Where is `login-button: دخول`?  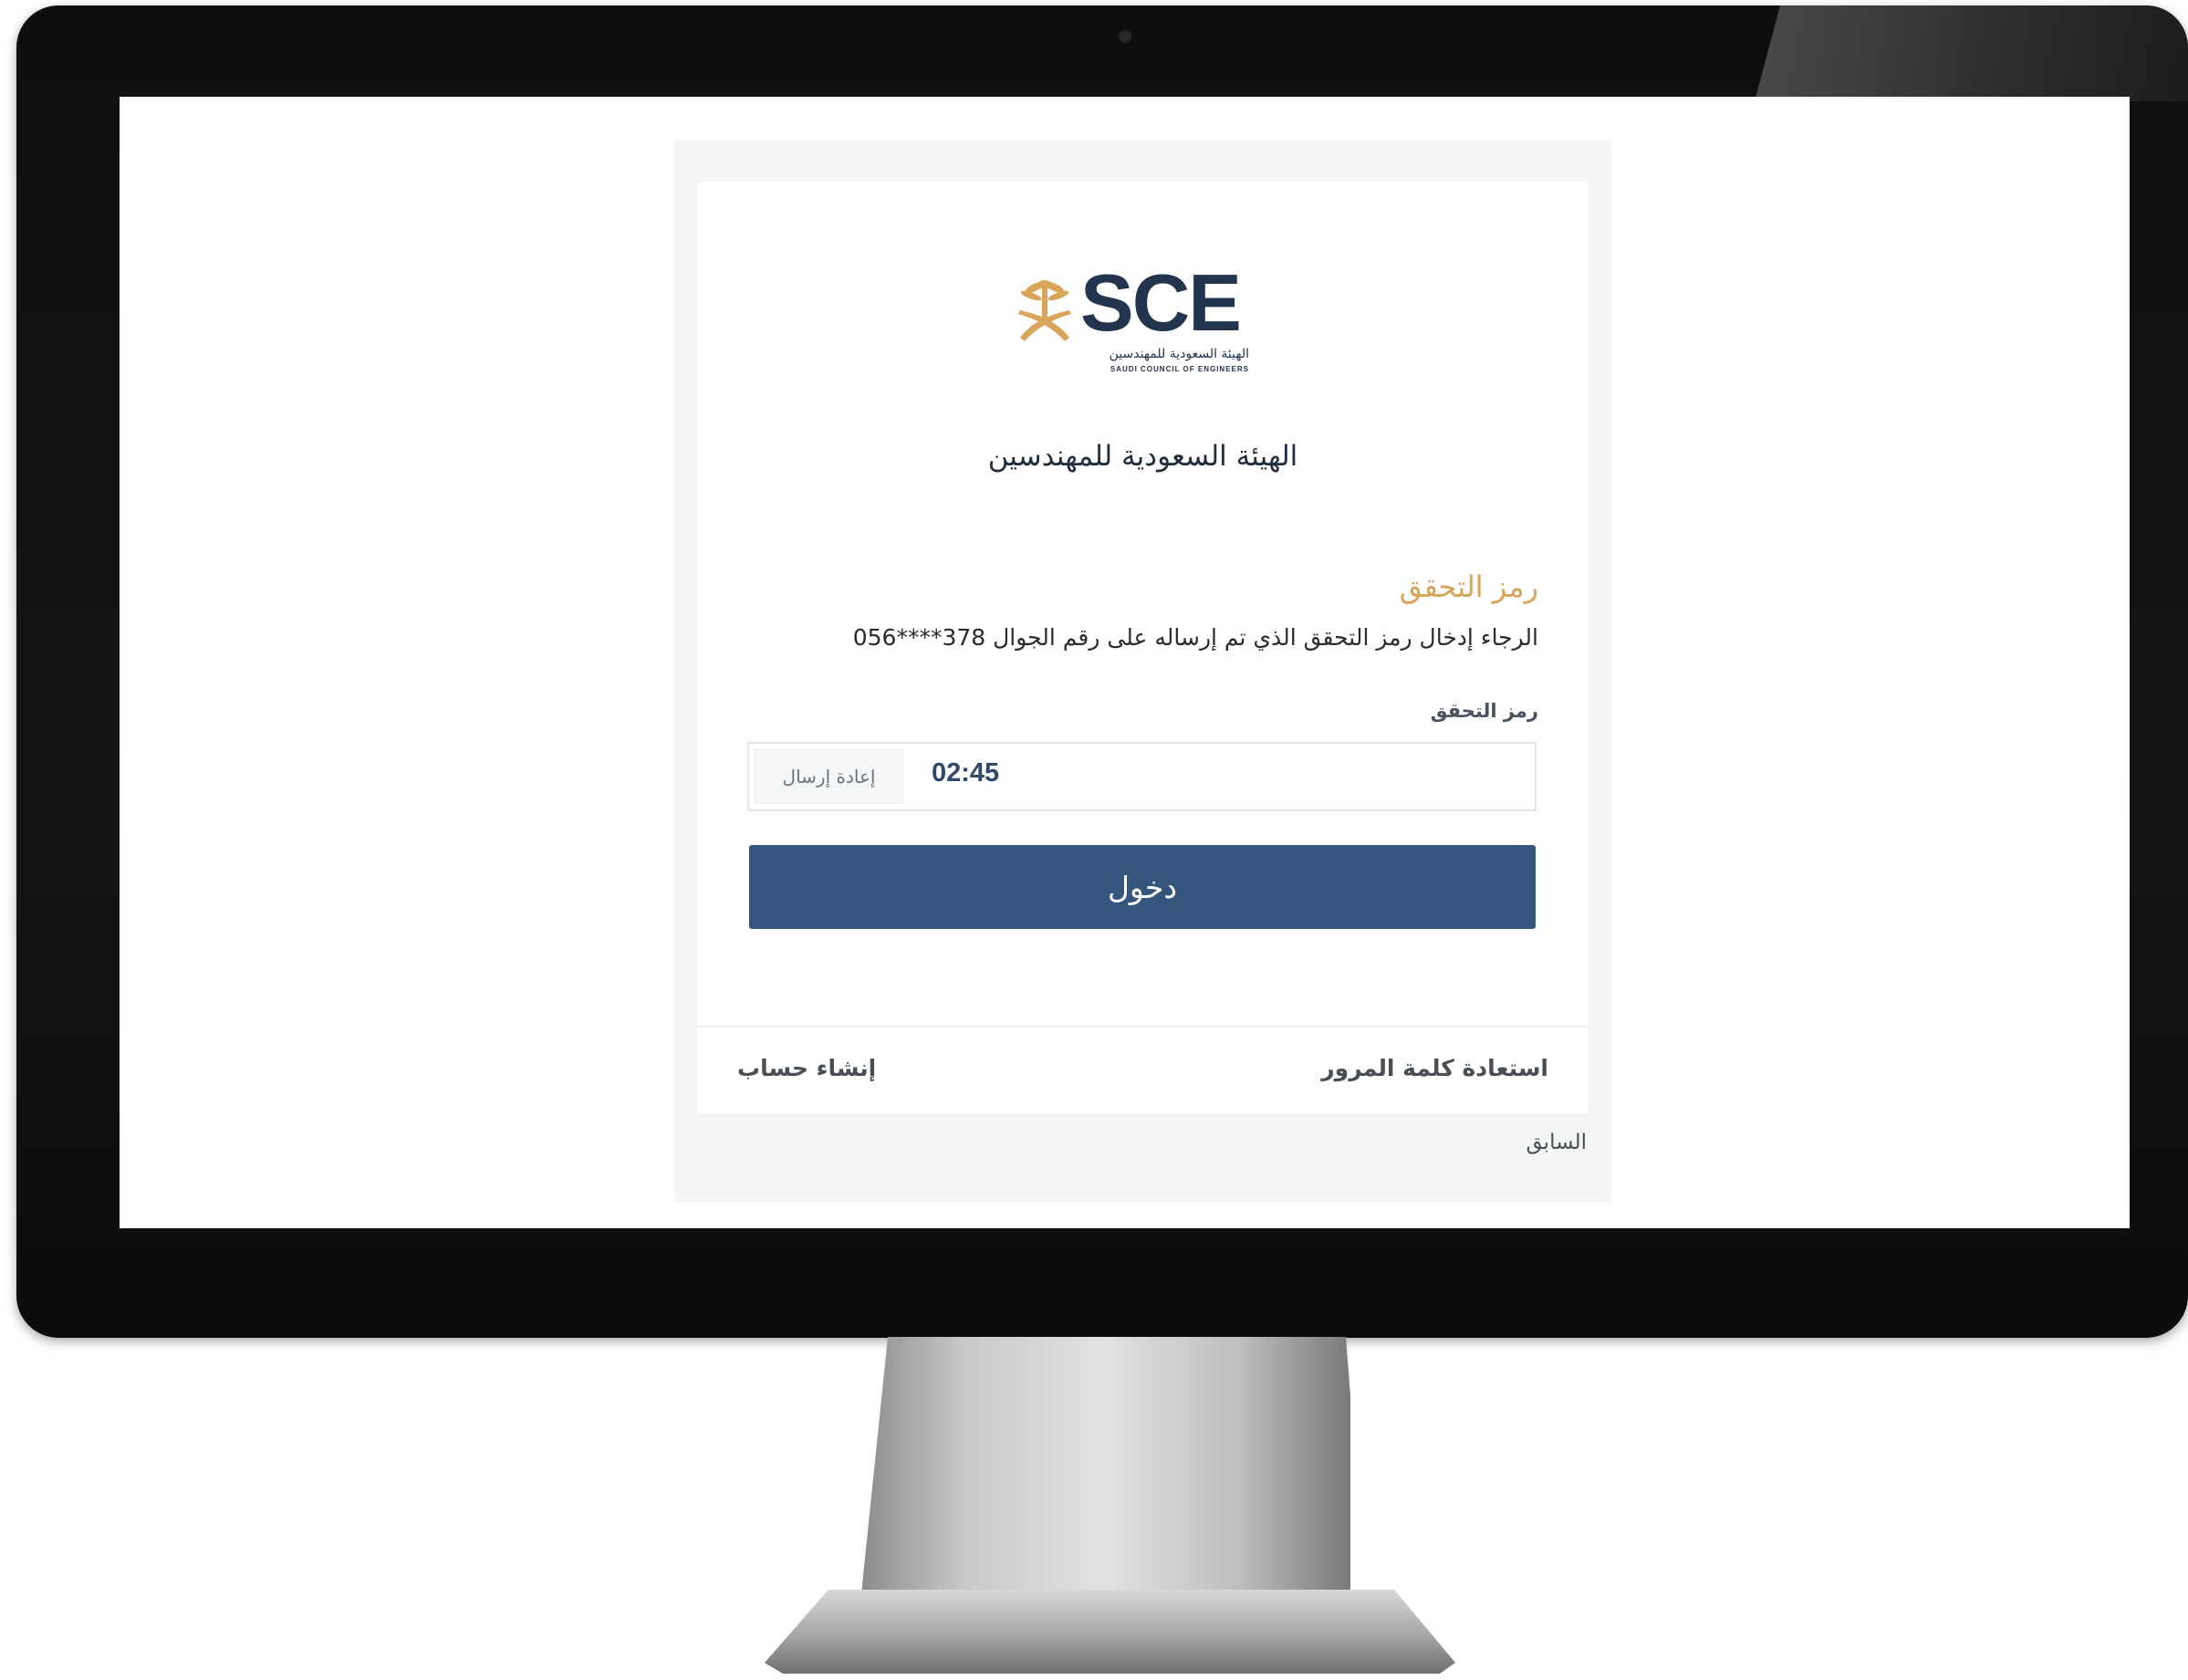
login-button: دخول is located at coordinates (1142, 887).